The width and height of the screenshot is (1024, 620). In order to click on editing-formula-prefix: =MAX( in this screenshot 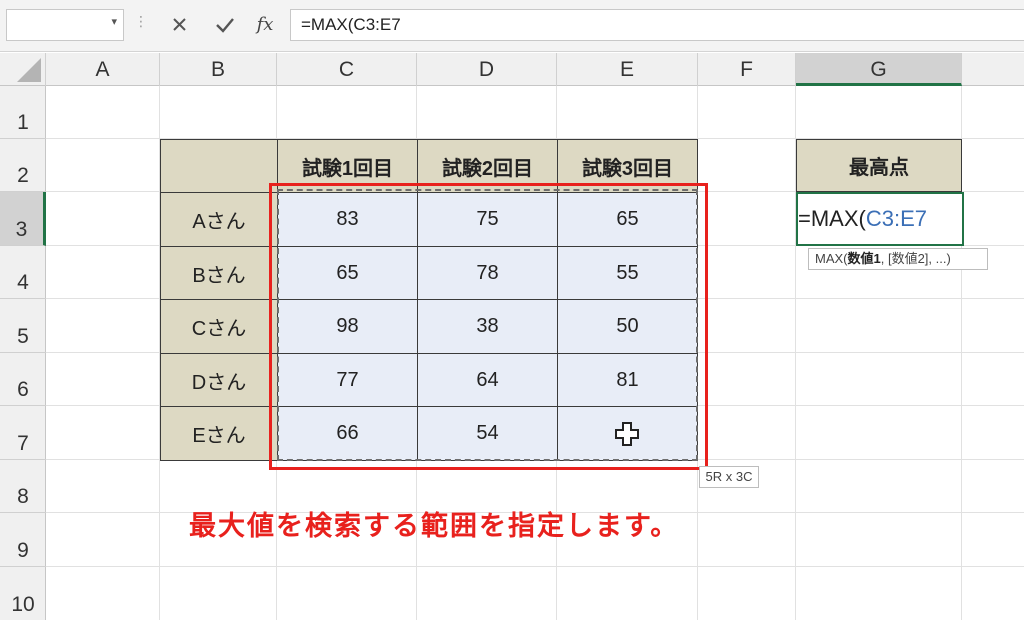, I will do `click(832, 218)`.